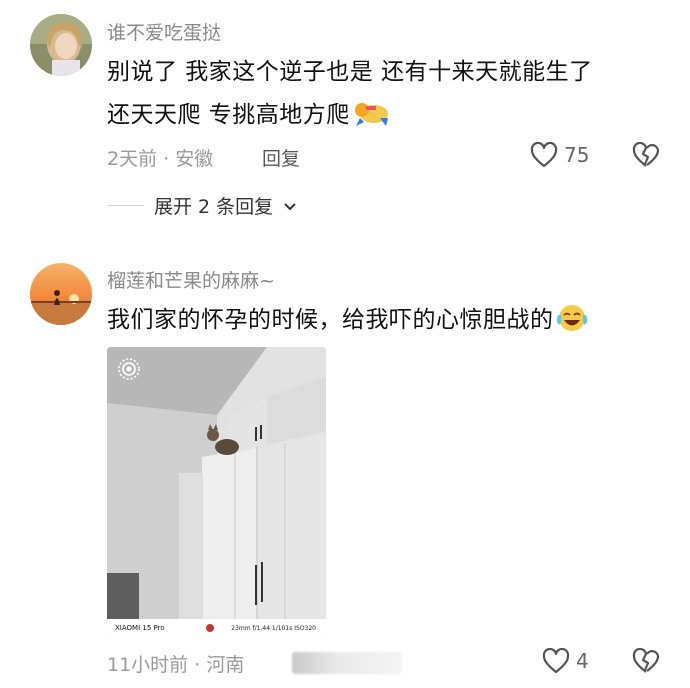 This screenshot has width=690, height=688. What do you see at coordinates (228, 115) in the screenshot?
I see `comment-text-line: 还天天爬 专挑高地方爬` at bounding box center [228, 115].